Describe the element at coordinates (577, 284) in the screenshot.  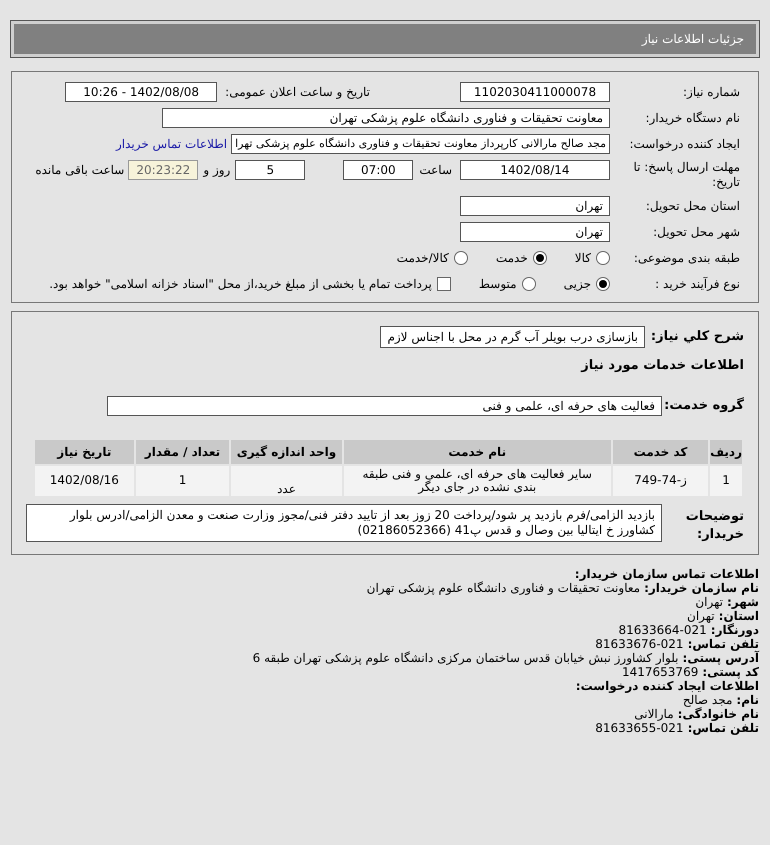
I see `radio-label: جزیی` at that location.